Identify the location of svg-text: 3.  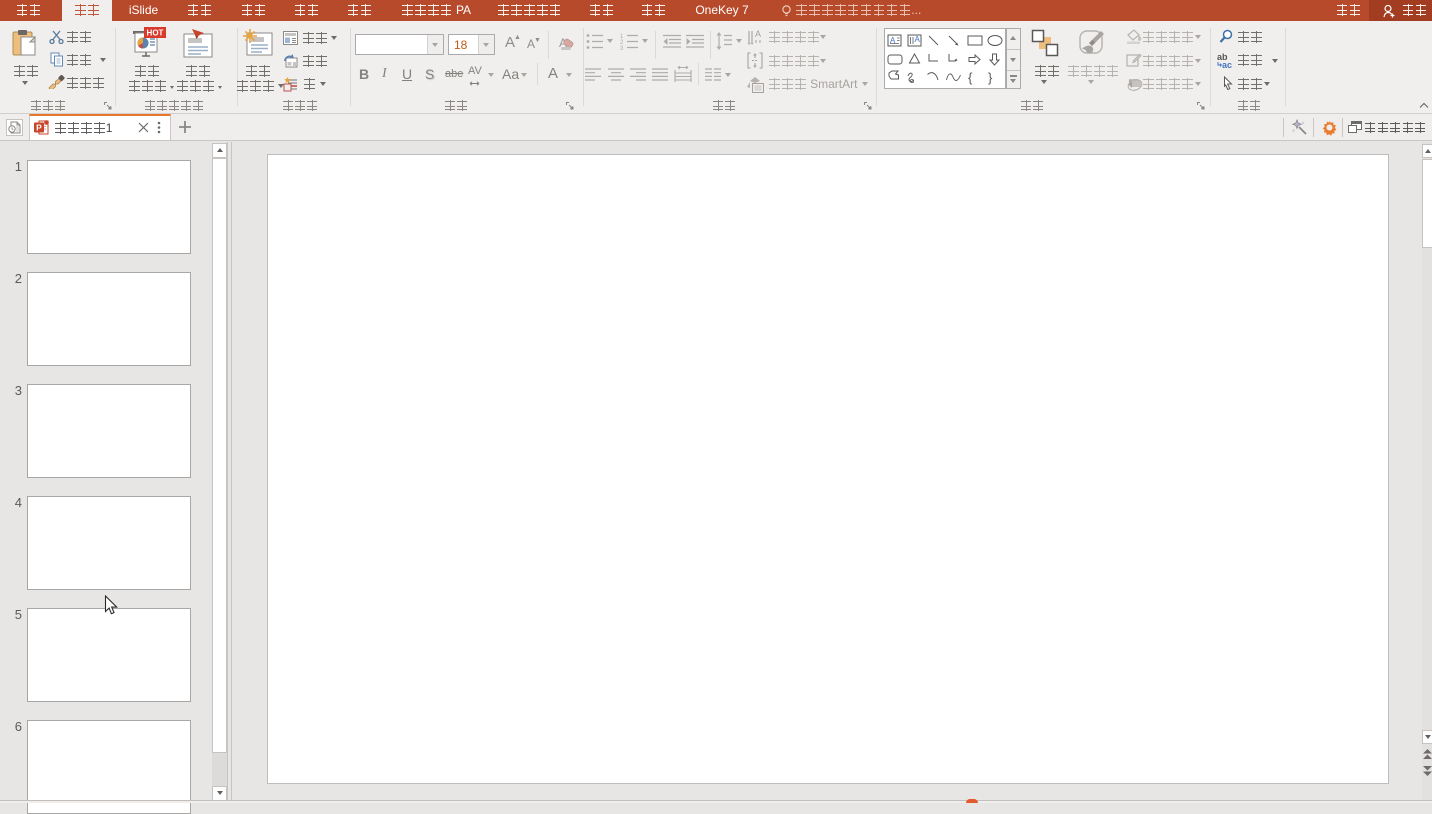
(622, 48).